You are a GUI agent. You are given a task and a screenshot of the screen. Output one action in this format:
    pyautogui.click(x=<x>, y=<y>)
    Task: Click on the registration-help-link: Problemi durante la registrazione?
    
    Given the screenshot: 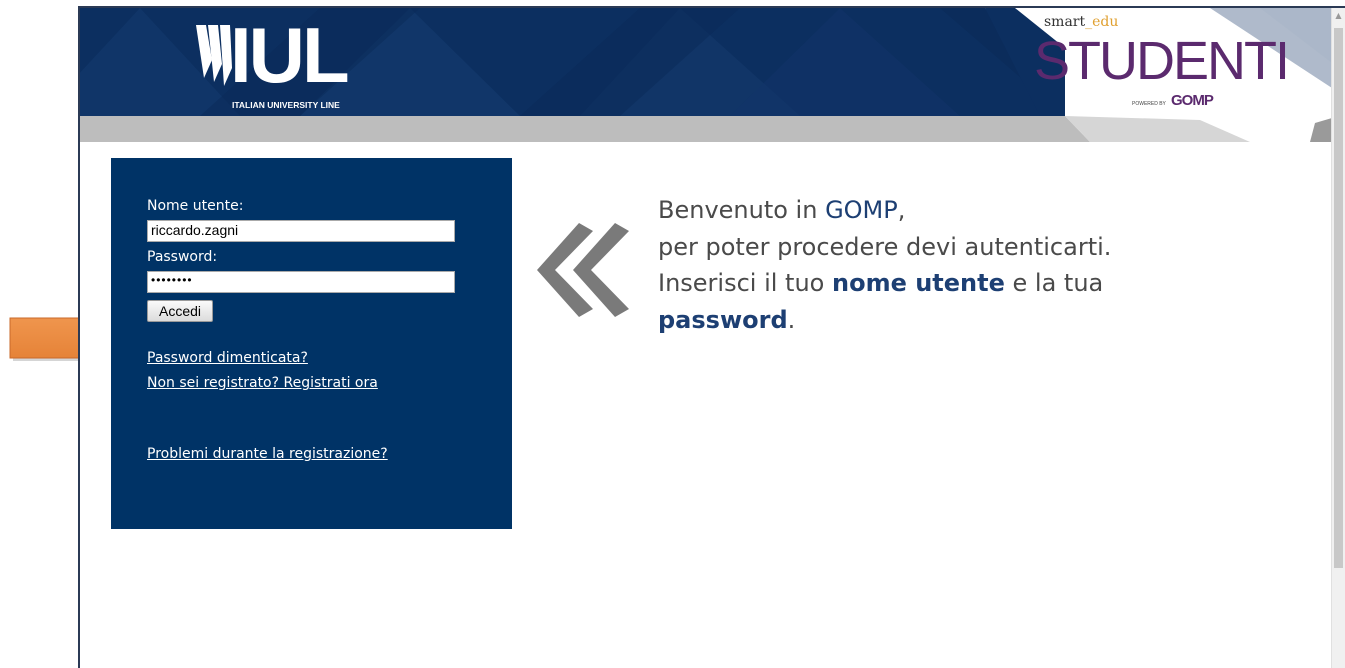 What is the action you would take?
    pyautogui.click(x=267, y=454)
    